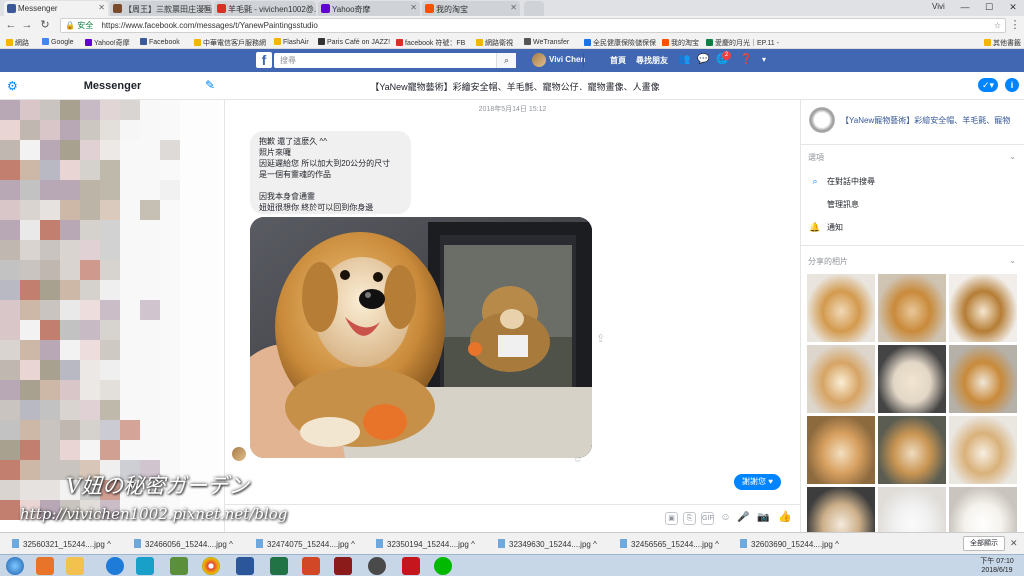  I want to click on thumbs-up-icon: 👍, so click(785, 518).